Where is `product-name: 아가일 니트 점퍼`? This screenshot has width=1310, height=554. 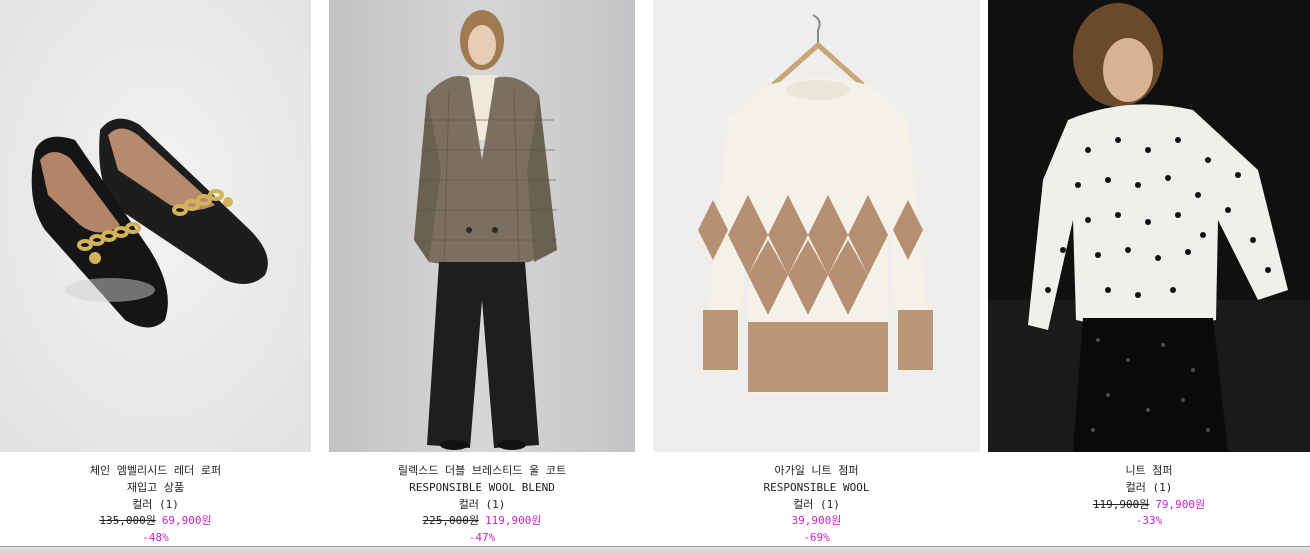
product-name: 아가일 니트 점퍼 is located at coordinates (816, 471).